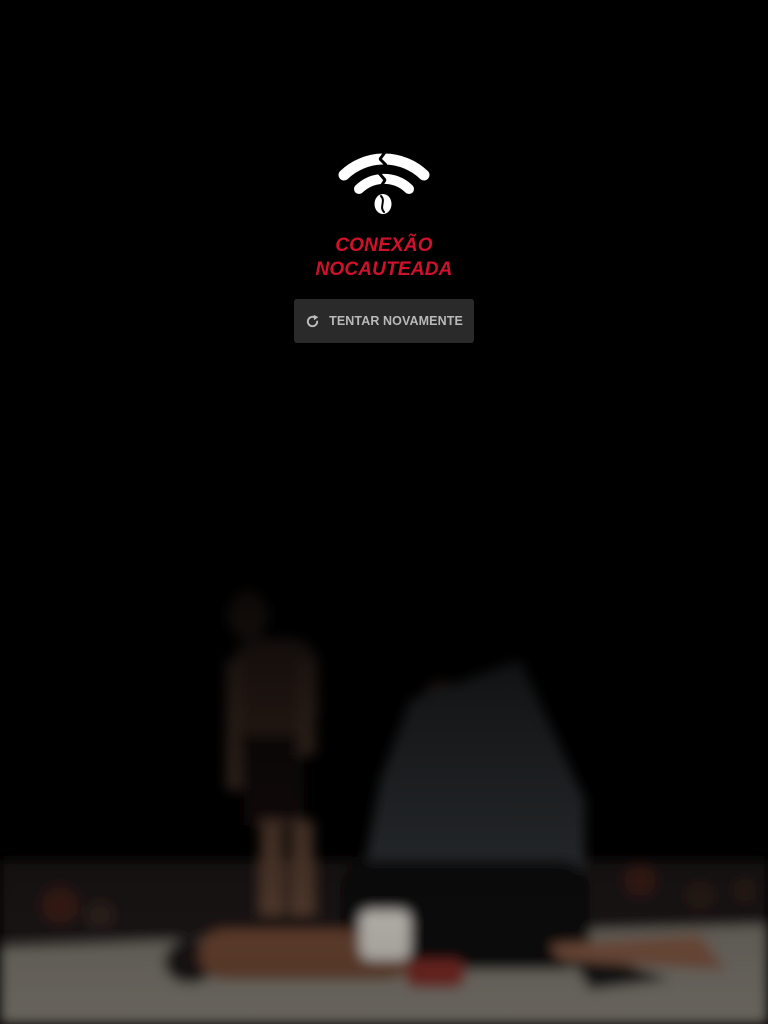 Image resolution: width=768 pixels, height=1024 pixels. What do you see at coordinates (384, 182) in the screenshot?
I see `broken-wifi-icon` at bounding box center [384, 182].